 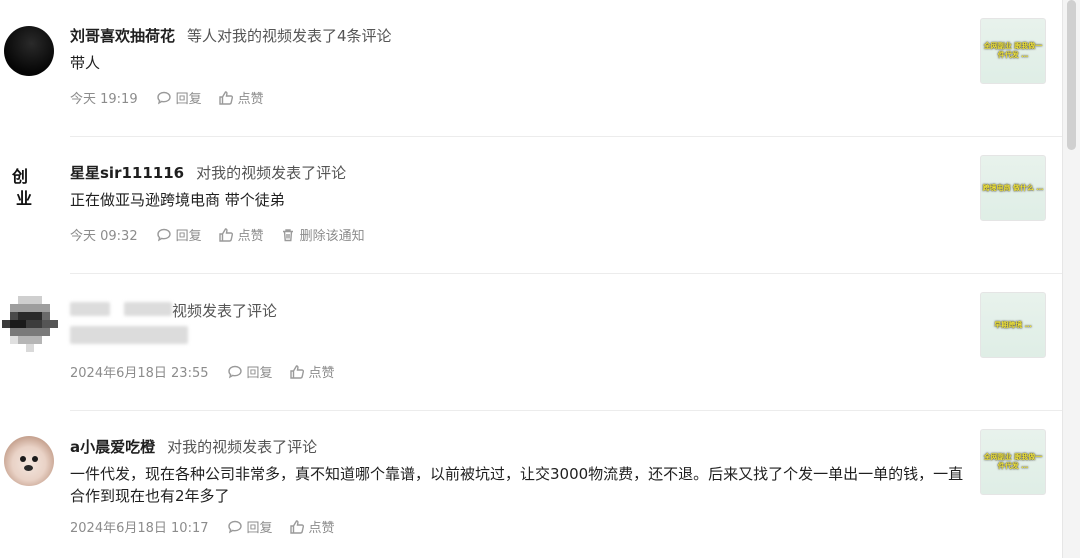 What do you see at coordinates (112, 446) in the screenshot?
I see `username: a小晨爱吃橙` at bounding box center [112, 446].